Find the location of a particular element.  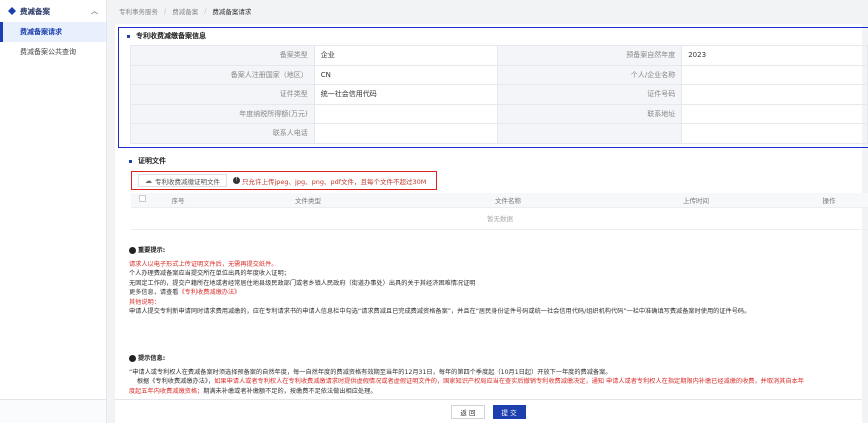

tips-bullet-icon is located at coordinates (132, 359).